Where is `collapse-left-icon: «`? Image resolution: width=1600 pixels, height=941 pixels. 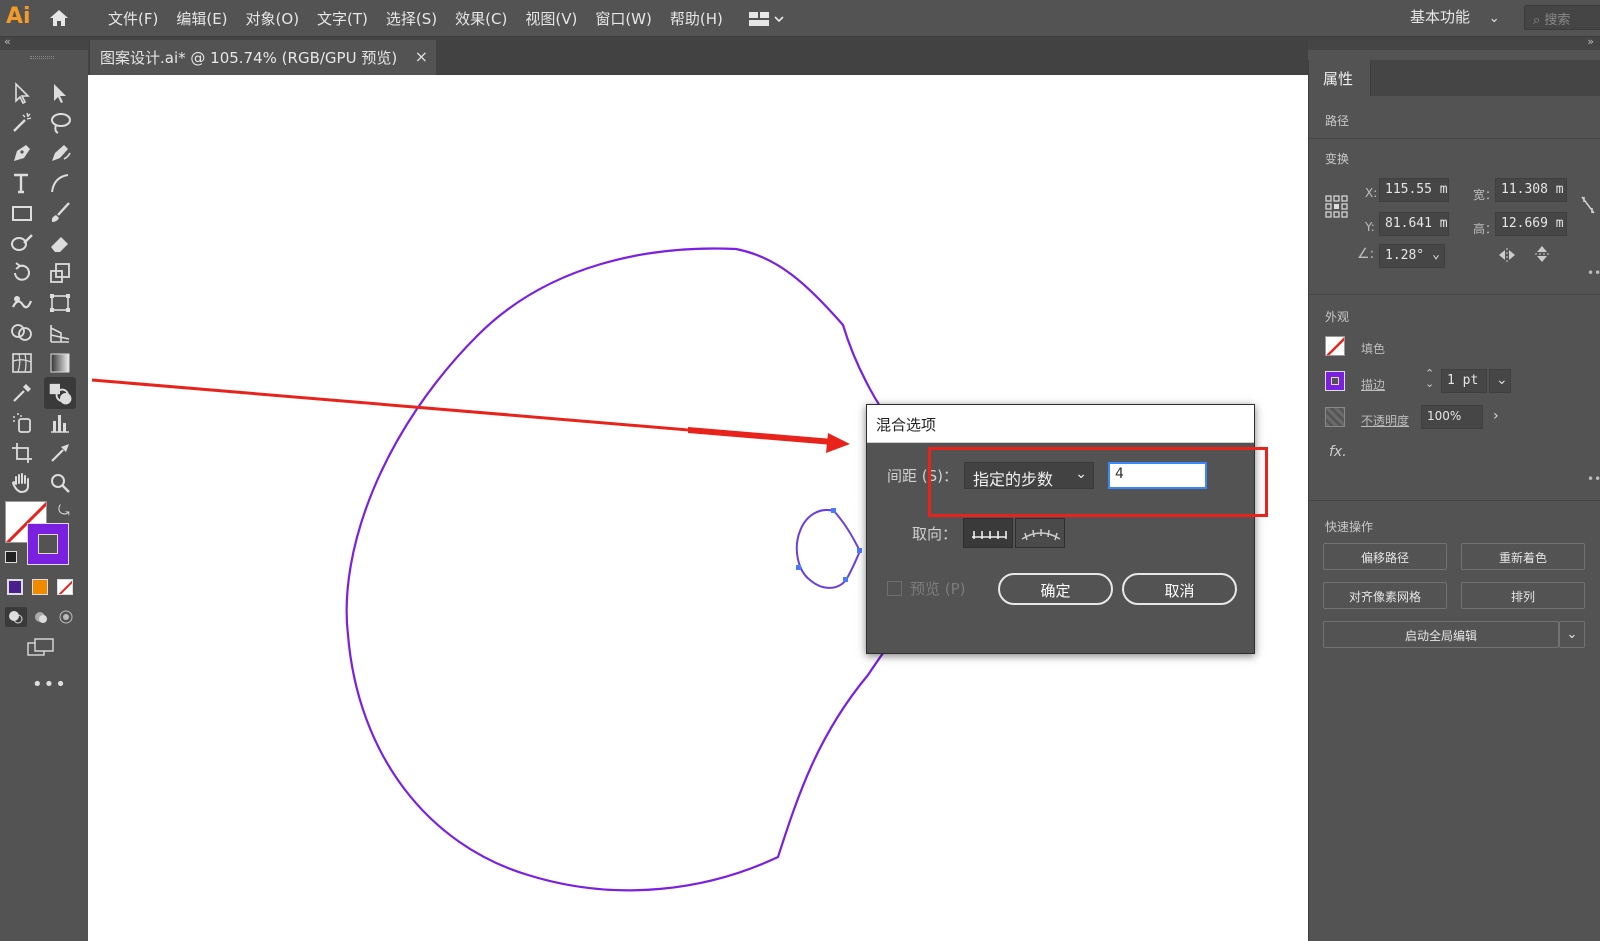
collapse-left-icon: « is located at coordinates (7, 41).